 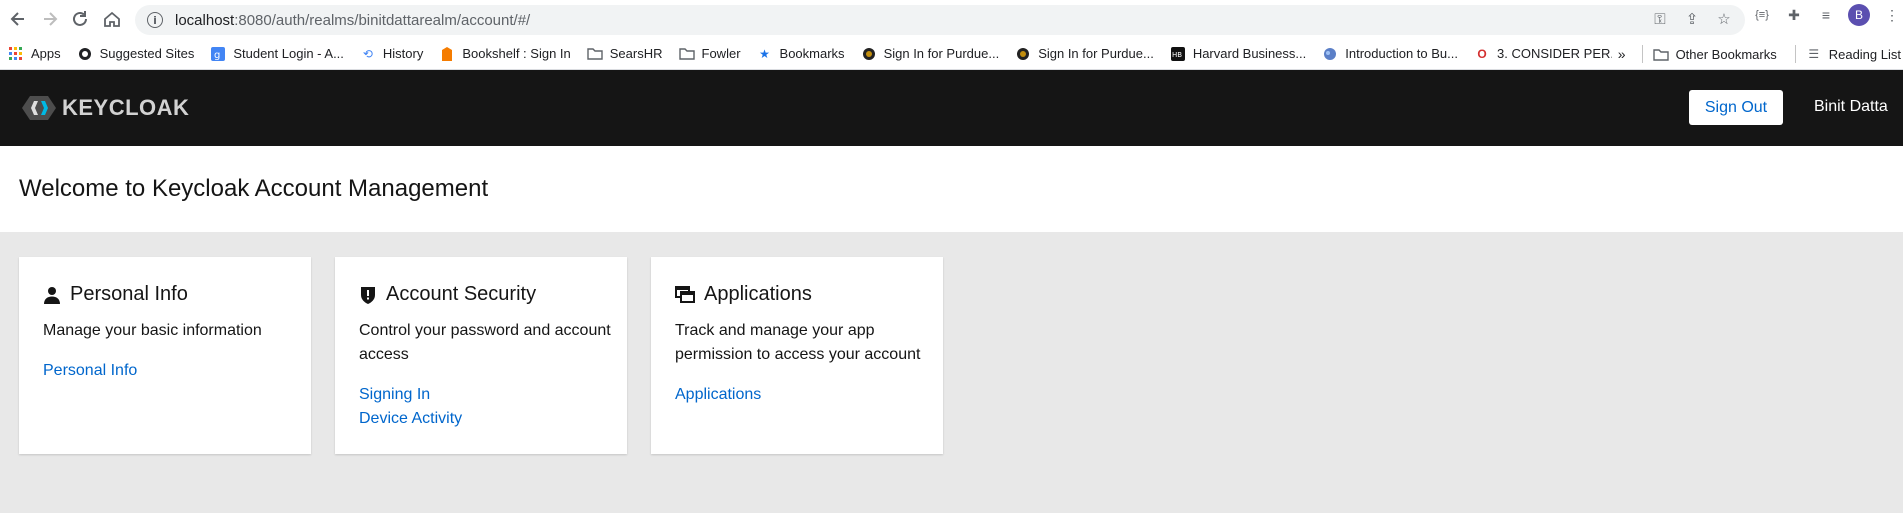 I want to click on hb-icon: HB, so click(x=1178, y=54).